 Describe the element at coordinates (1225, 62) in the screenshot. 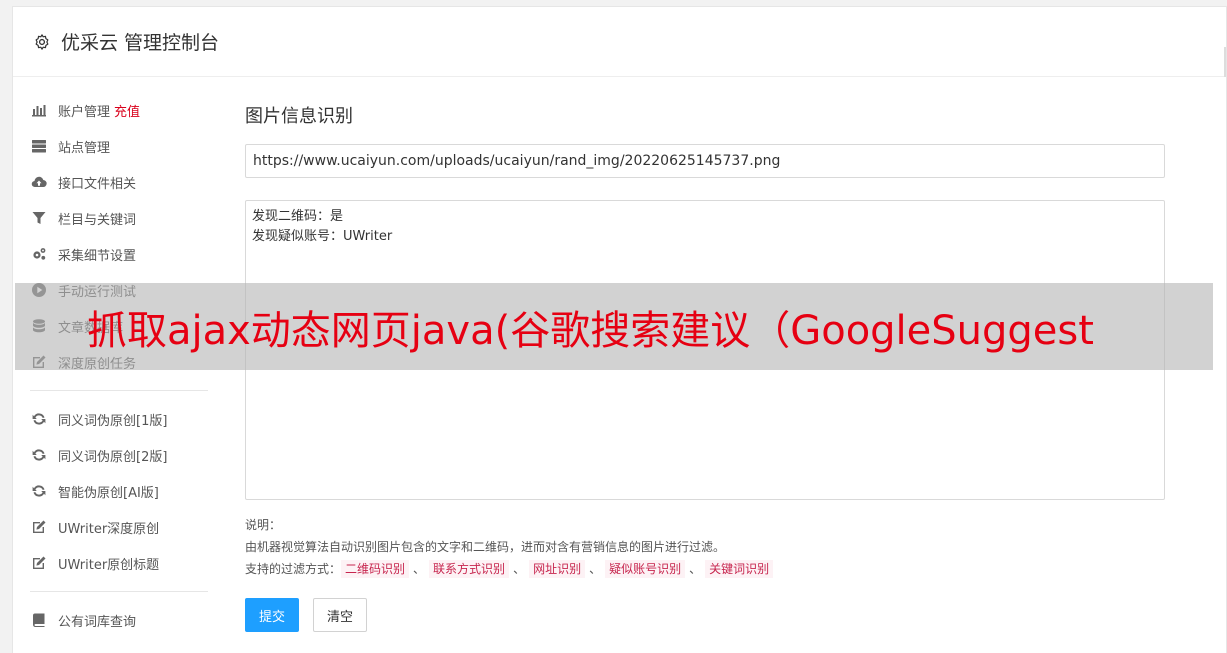

I see `scrollbar` at that location.